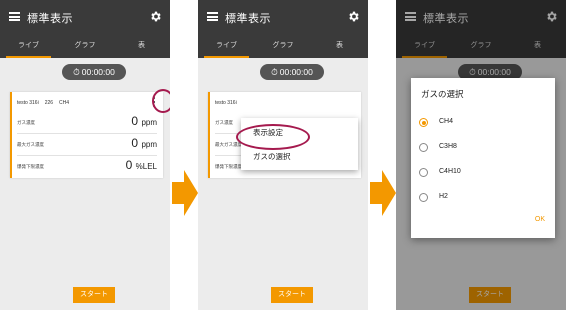  What do you see at coordinates (423, 122) in the screenshot?
I see `radio-selected-icon` at bounding box center [423, 122].